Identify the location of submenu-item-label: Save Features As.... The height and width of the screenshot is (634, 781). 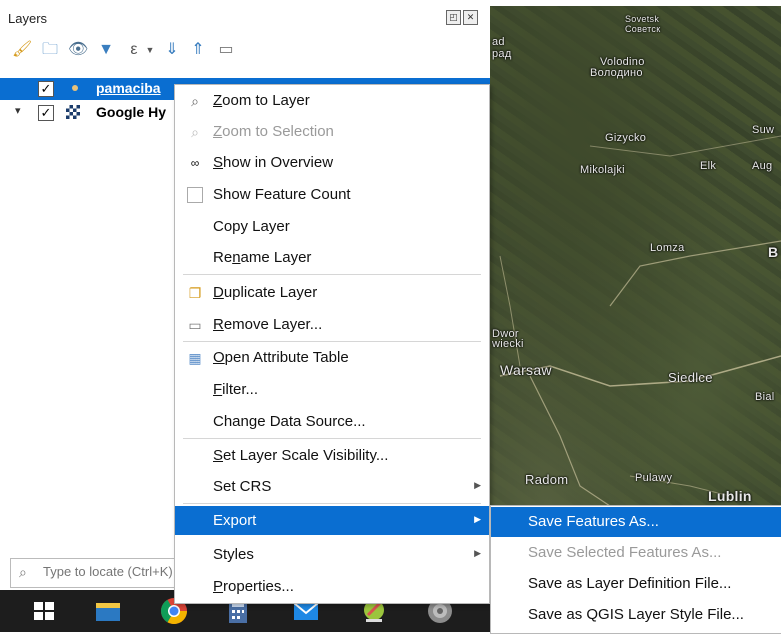
(593, 521).